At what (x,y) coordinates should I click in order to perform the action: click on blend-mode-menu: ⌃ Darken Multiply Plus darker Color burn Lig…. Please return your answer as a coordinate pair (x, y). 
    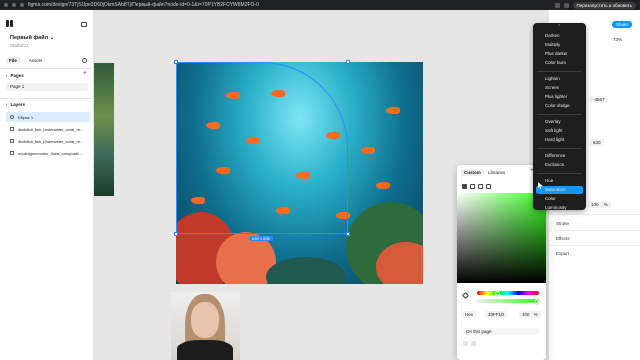
    Looking at the image, I should click on (559, 116).